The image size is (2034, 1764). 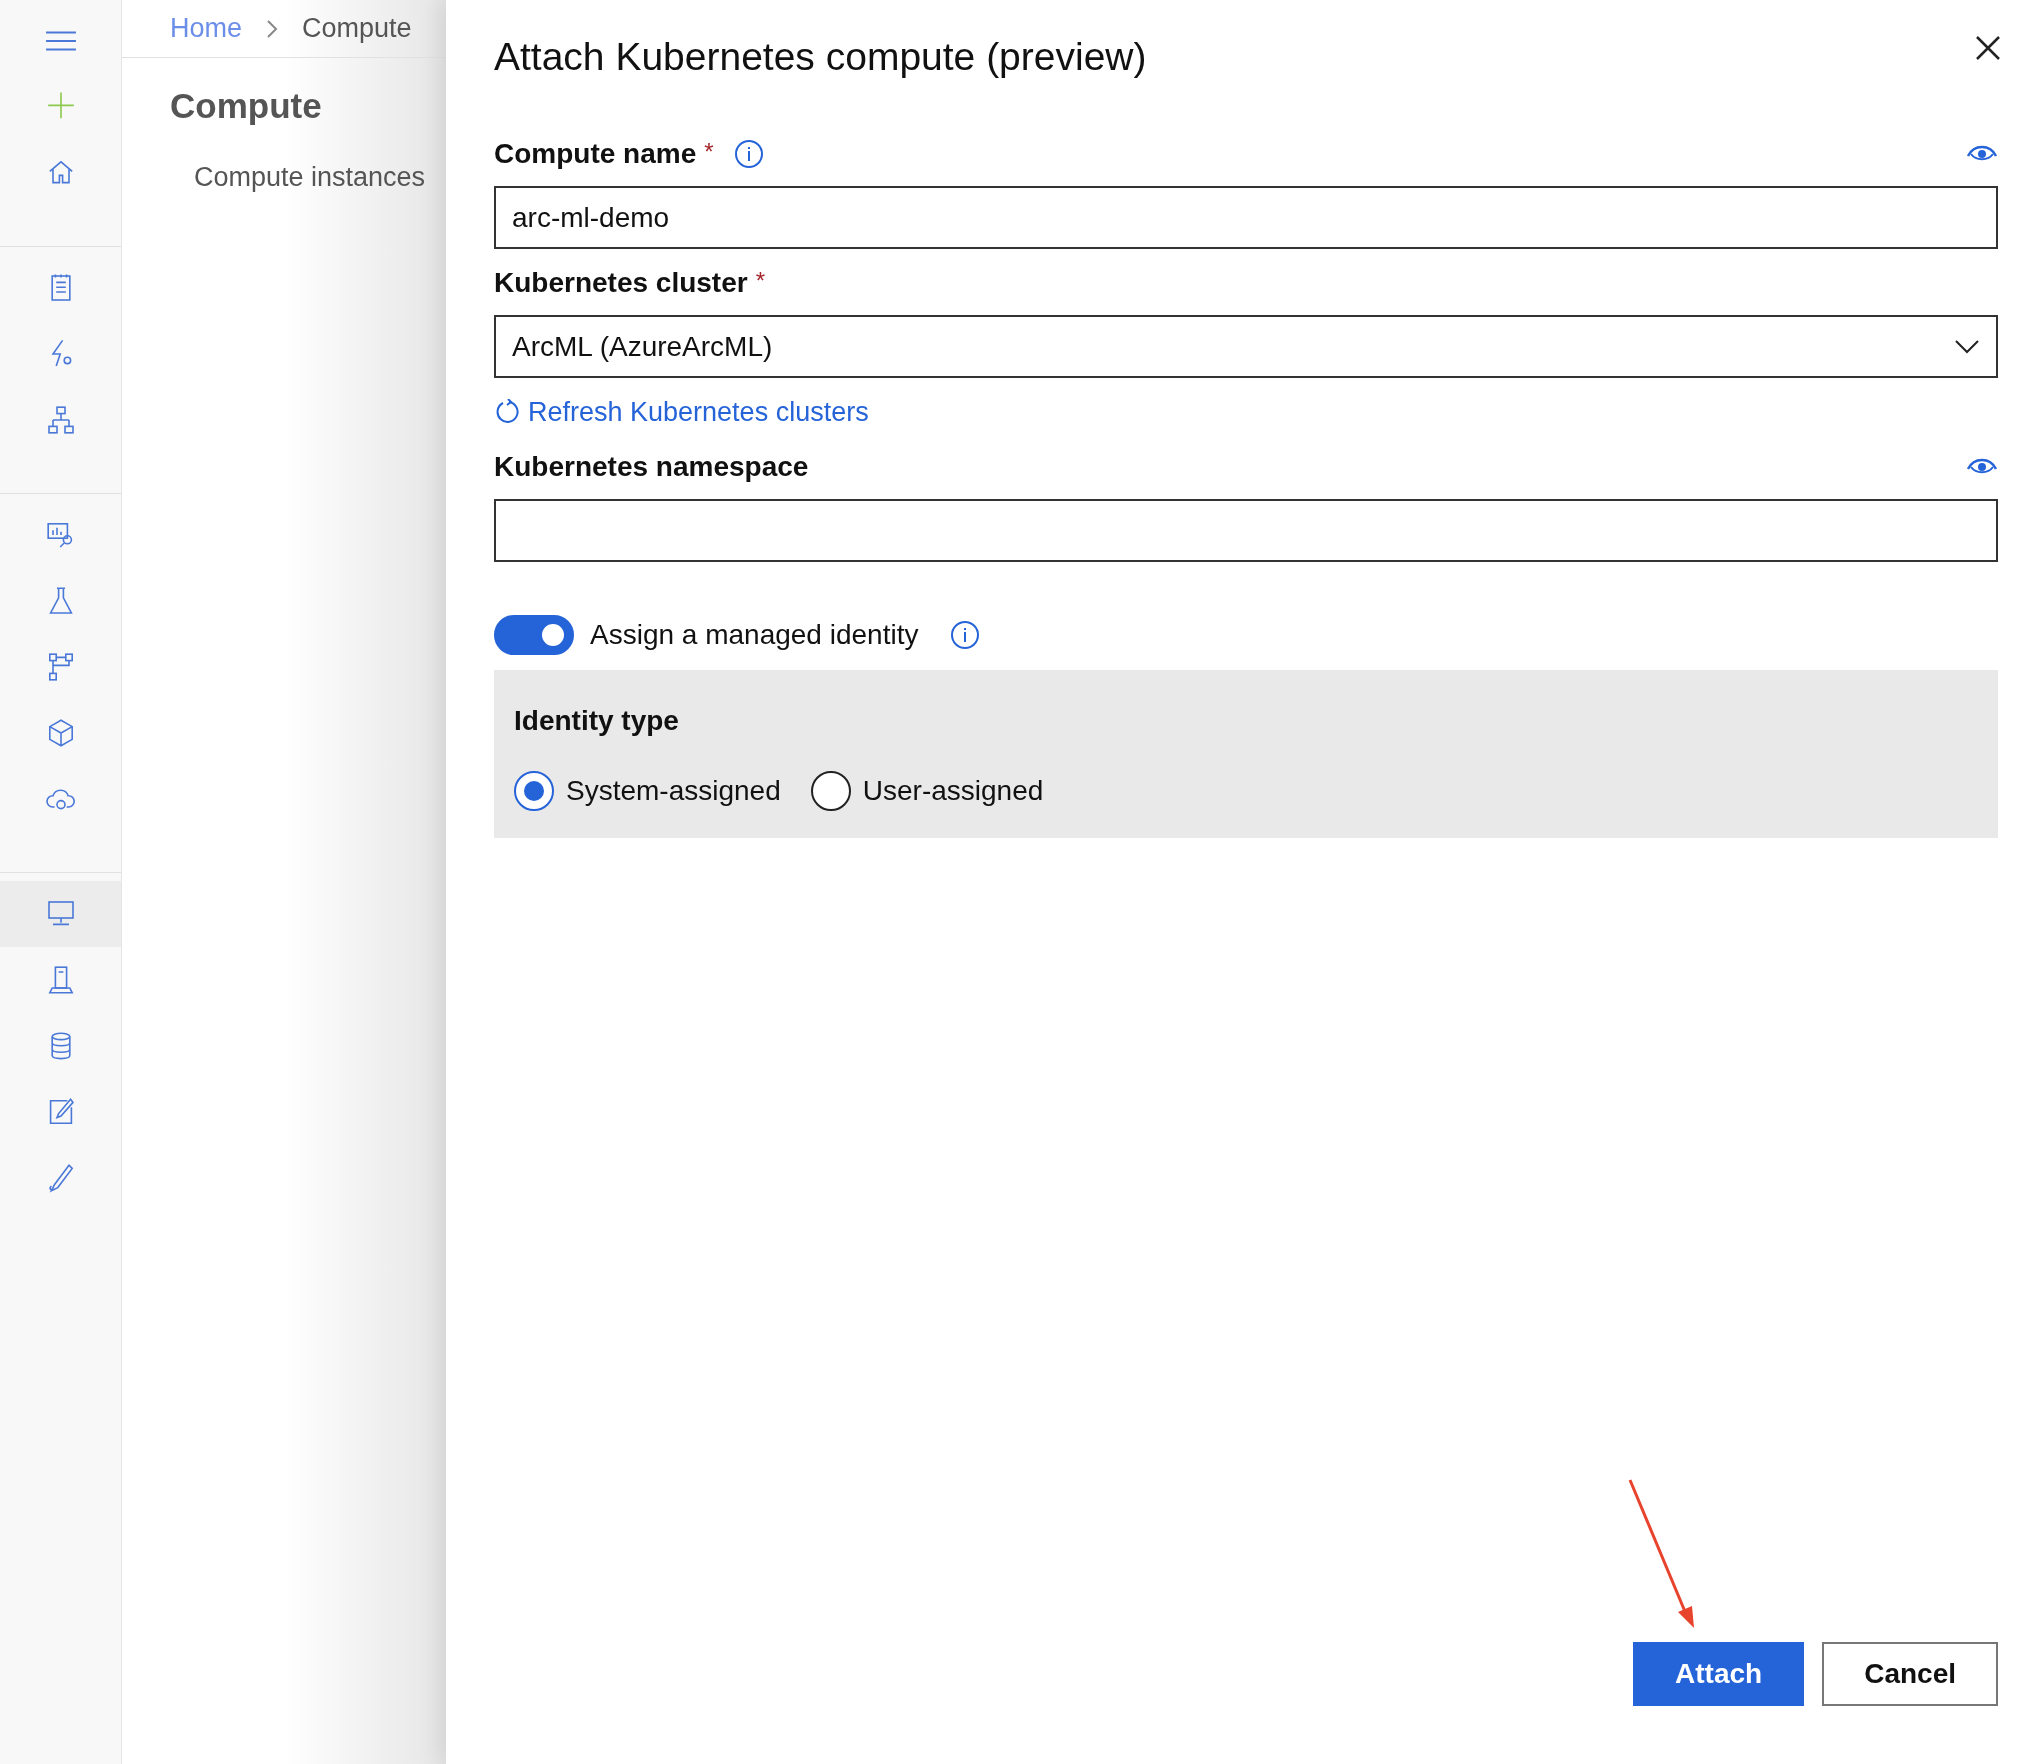 I want to click on refresh-icon, so click(x=507, y=412).